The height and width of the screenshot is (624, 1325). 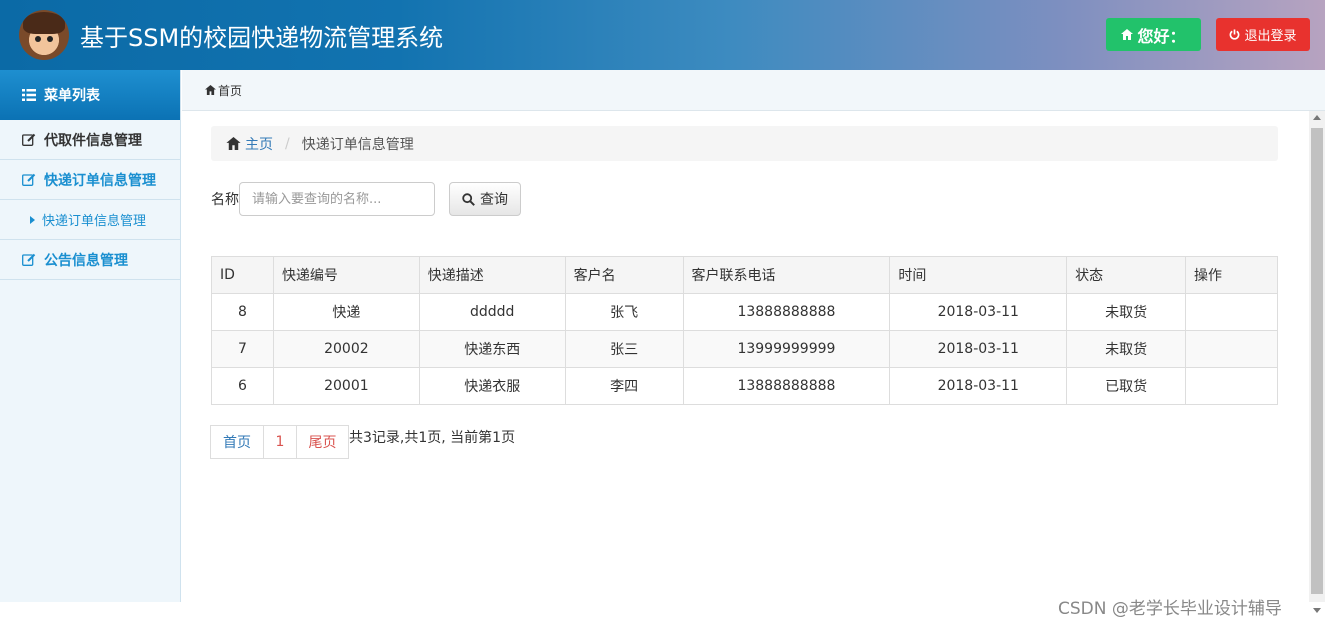 I want to click on pager-page-1: 1, so click(x=280, y=442).